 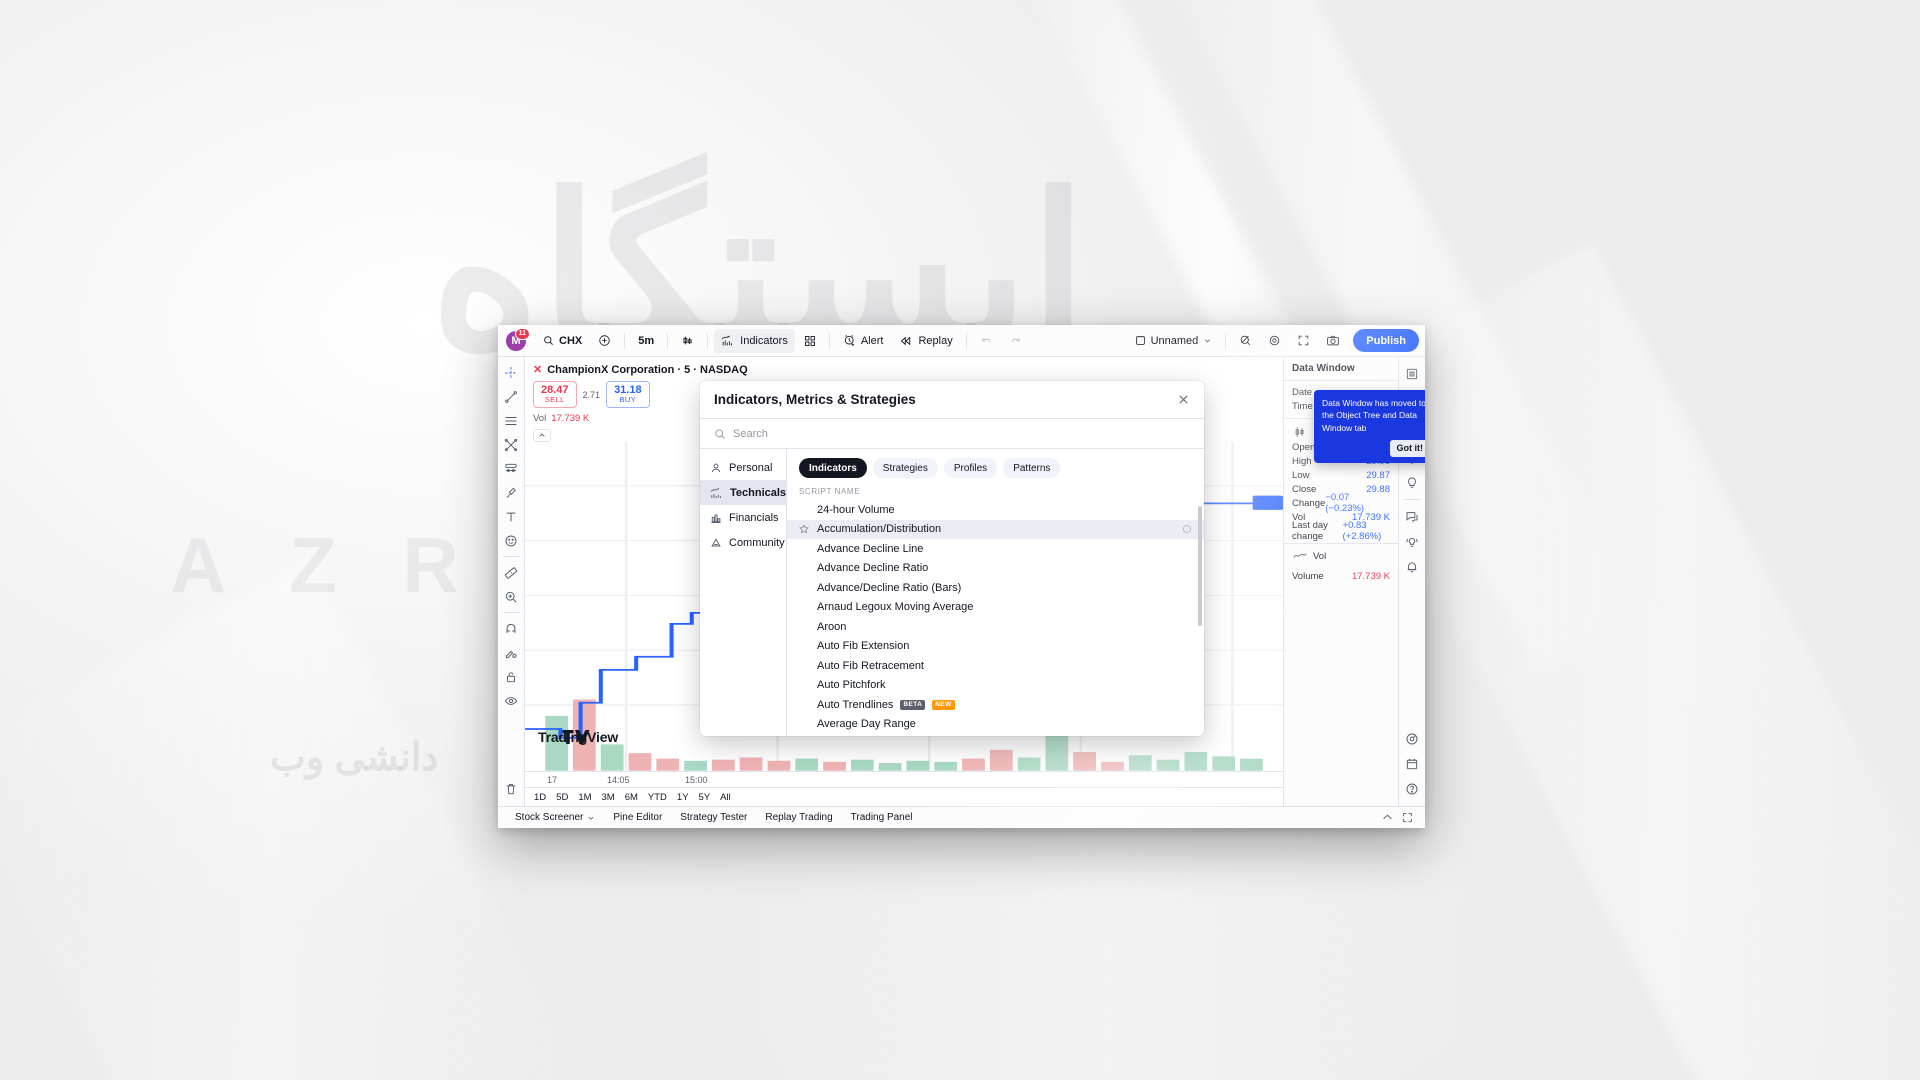 What do you see at coordinates (542, 436) in the screenshot?
I see `collapse-legend-button` at bounding box center [542, 436].